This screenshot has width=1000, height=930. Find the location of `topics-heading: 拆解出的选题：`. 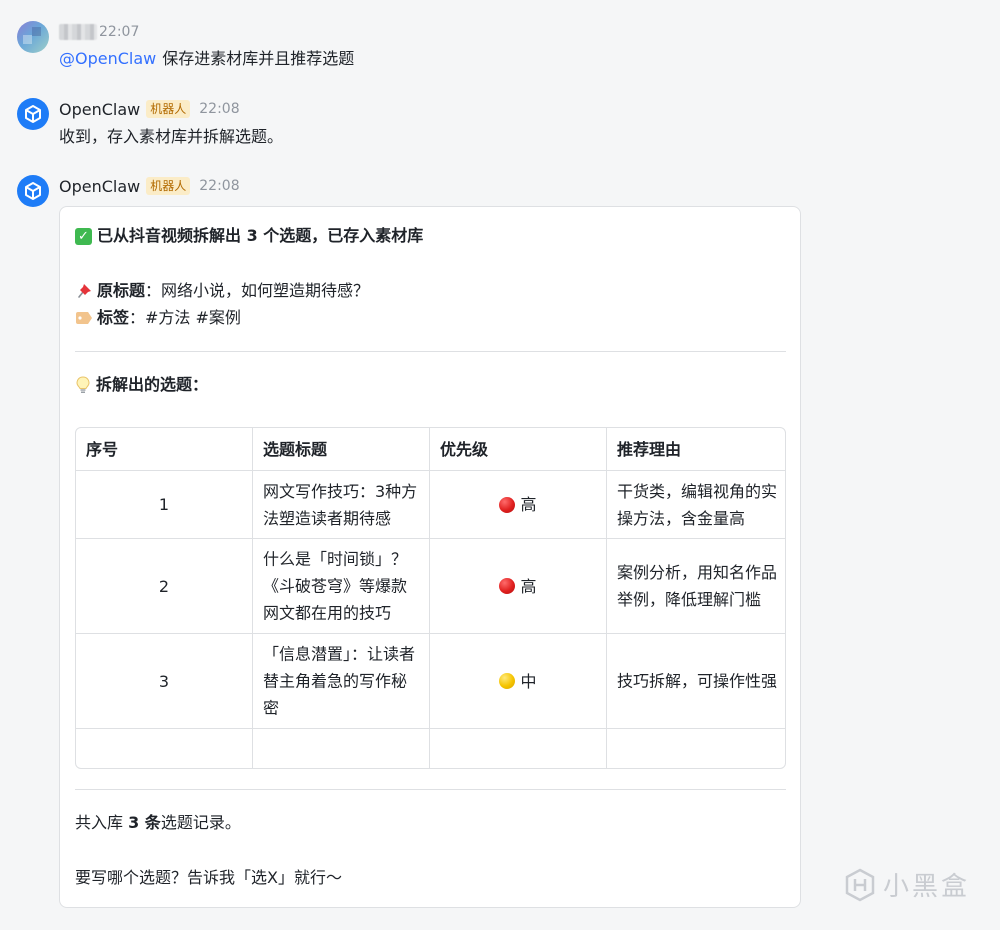

topics-heading: 拆解出的选题： is located at coordinates (141, 385).